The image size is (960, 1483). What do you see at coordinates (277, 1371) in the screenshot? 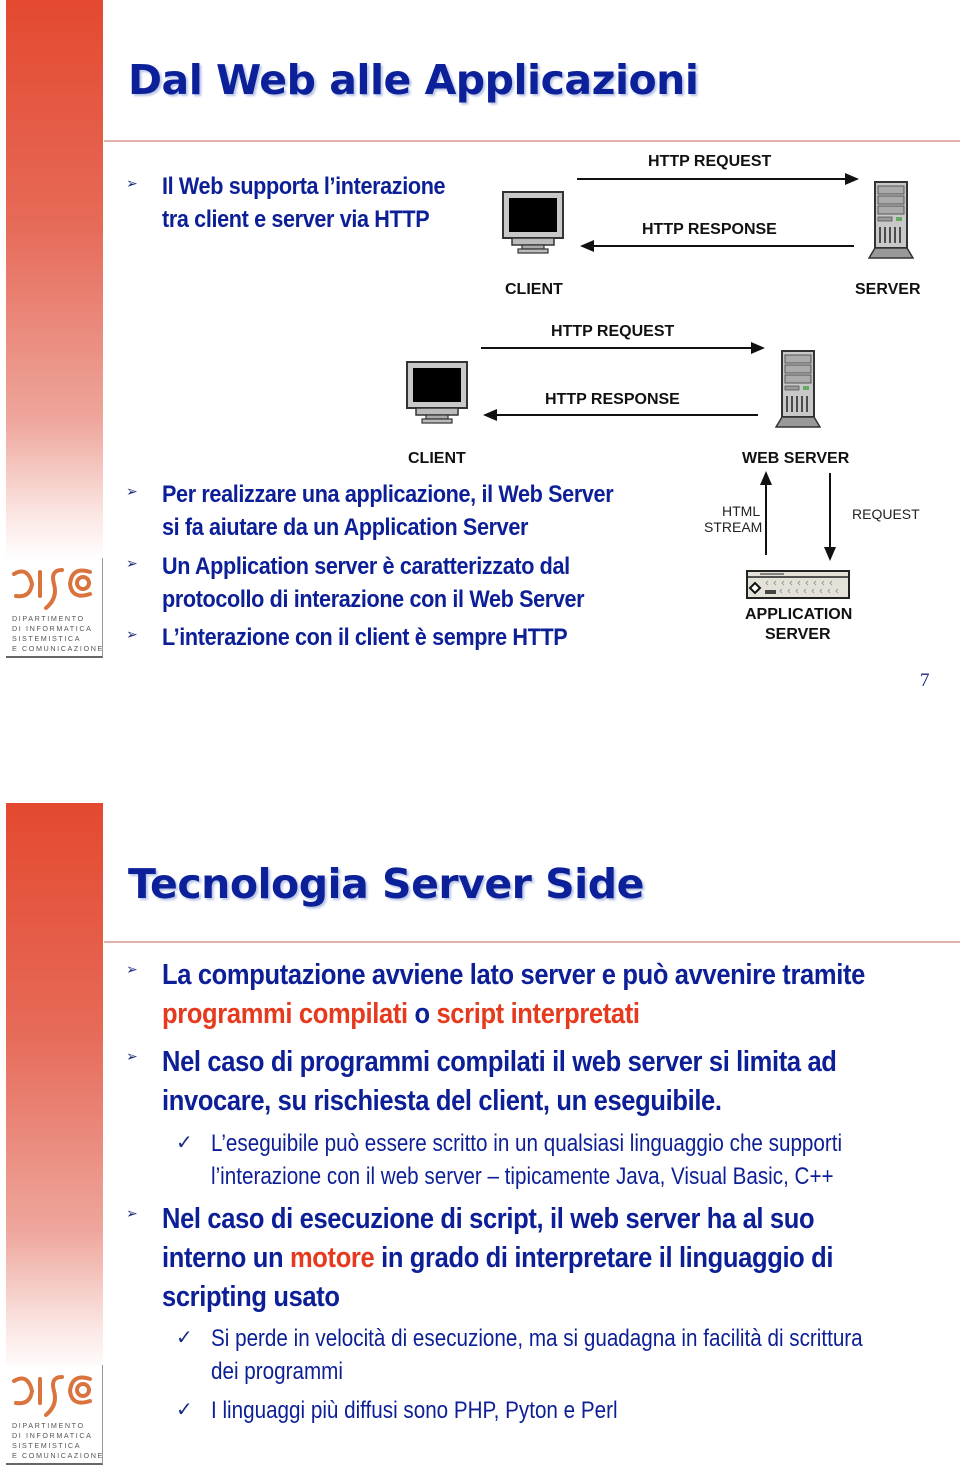
I see `sub-bullet-text: dei programmi` at bounding box center [277, 1371].